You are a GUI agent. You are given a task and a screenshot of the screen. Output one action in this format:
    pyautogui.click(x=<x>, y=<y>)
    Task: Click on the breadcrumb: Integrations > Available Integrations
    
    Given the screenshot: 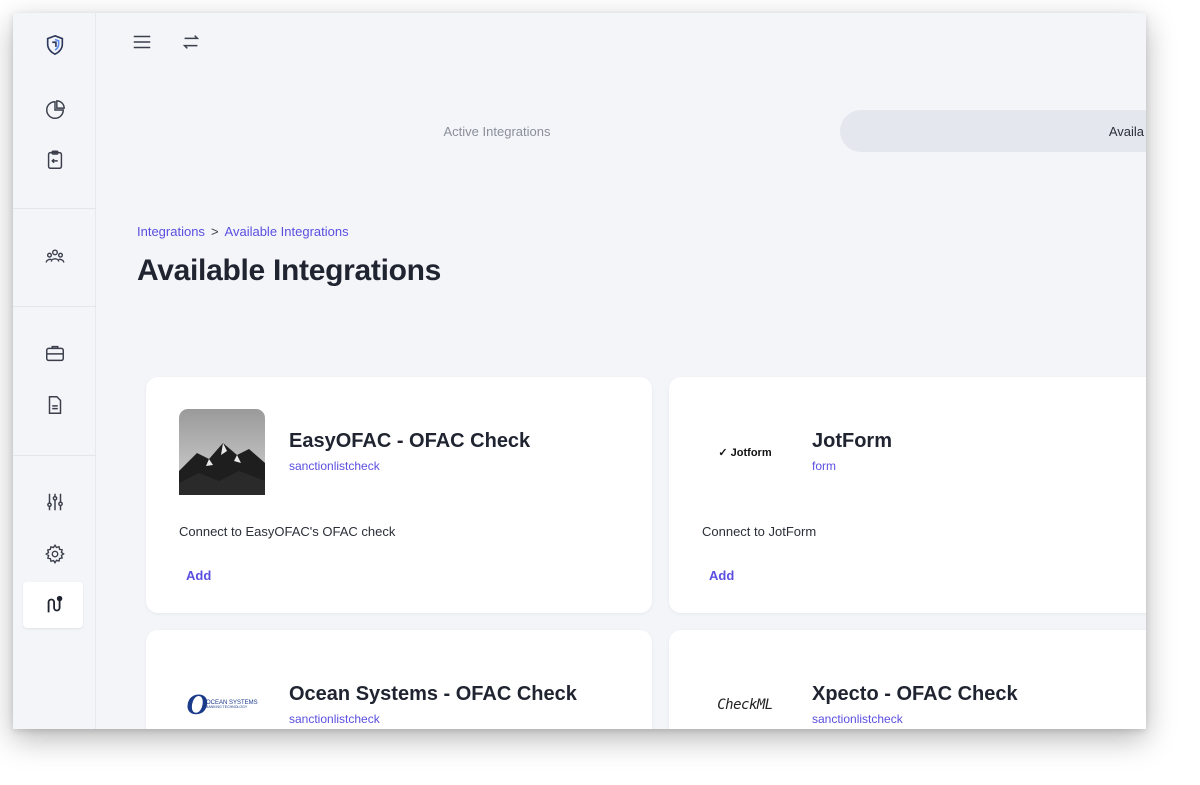 What is the action you would take?
    pyautogui.click(x=243, y=231)
    